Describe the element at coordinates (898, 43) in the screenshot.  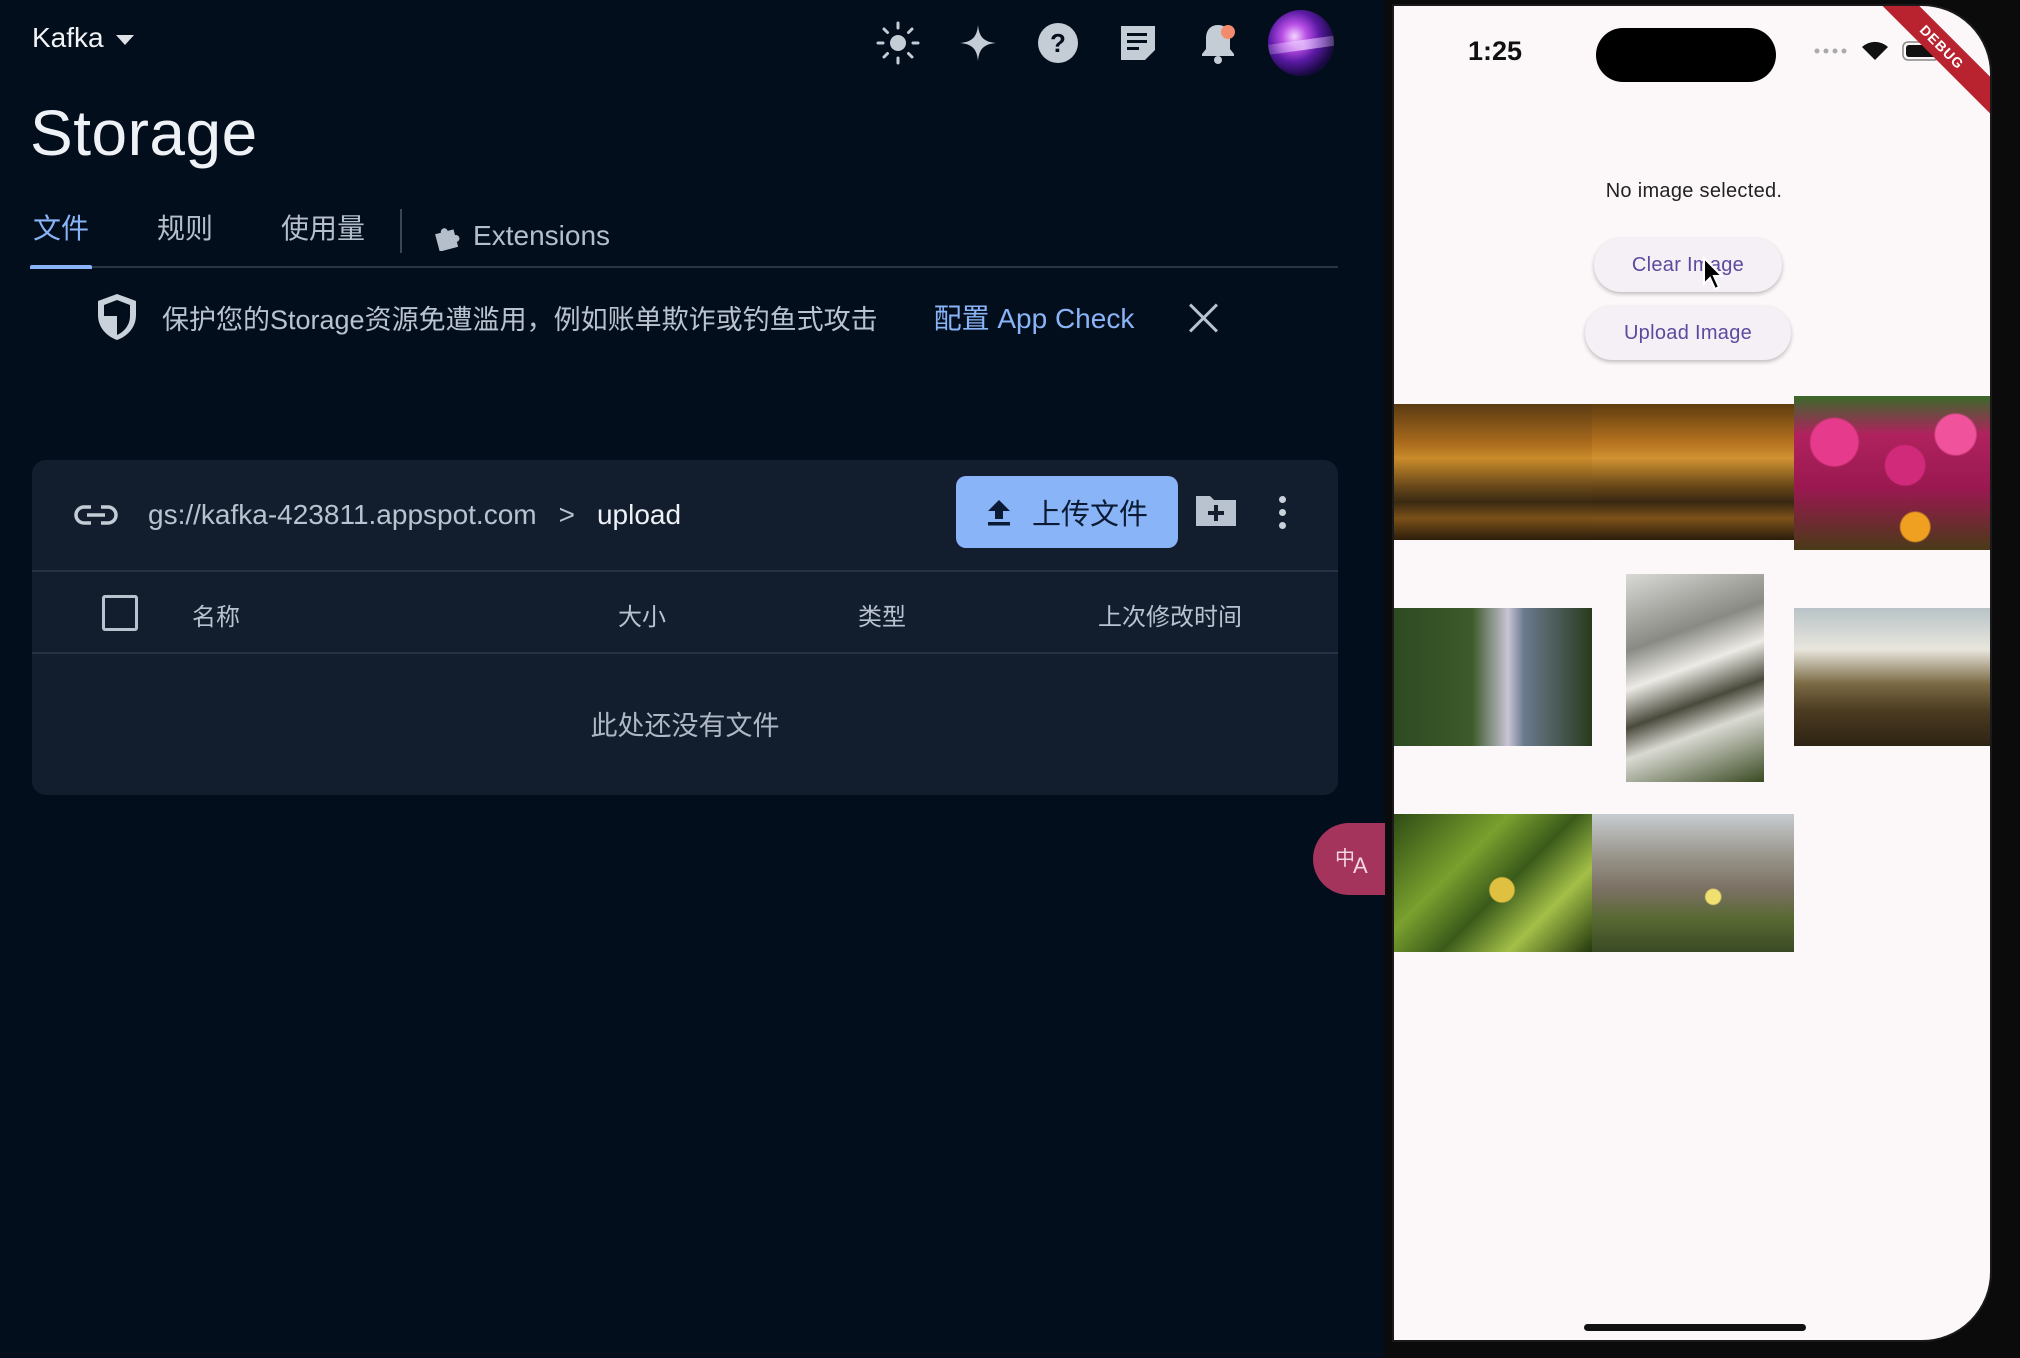
I see `theme-toggle-icon` at that location.